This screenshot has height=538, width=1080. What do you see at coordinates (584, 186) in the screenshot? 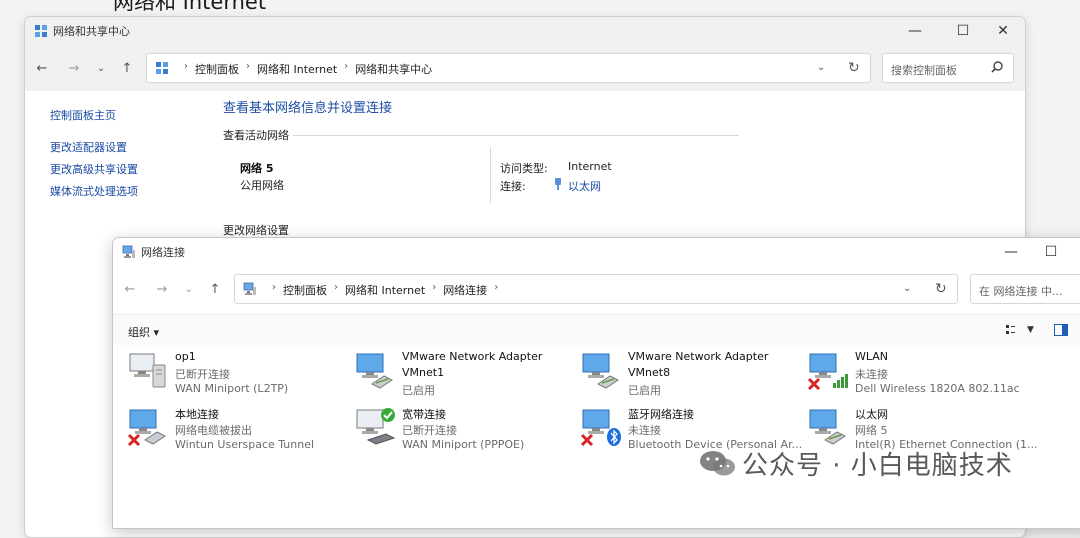
I see `ethernet-connection-link: 以太网` at bounding box center [584, 186].